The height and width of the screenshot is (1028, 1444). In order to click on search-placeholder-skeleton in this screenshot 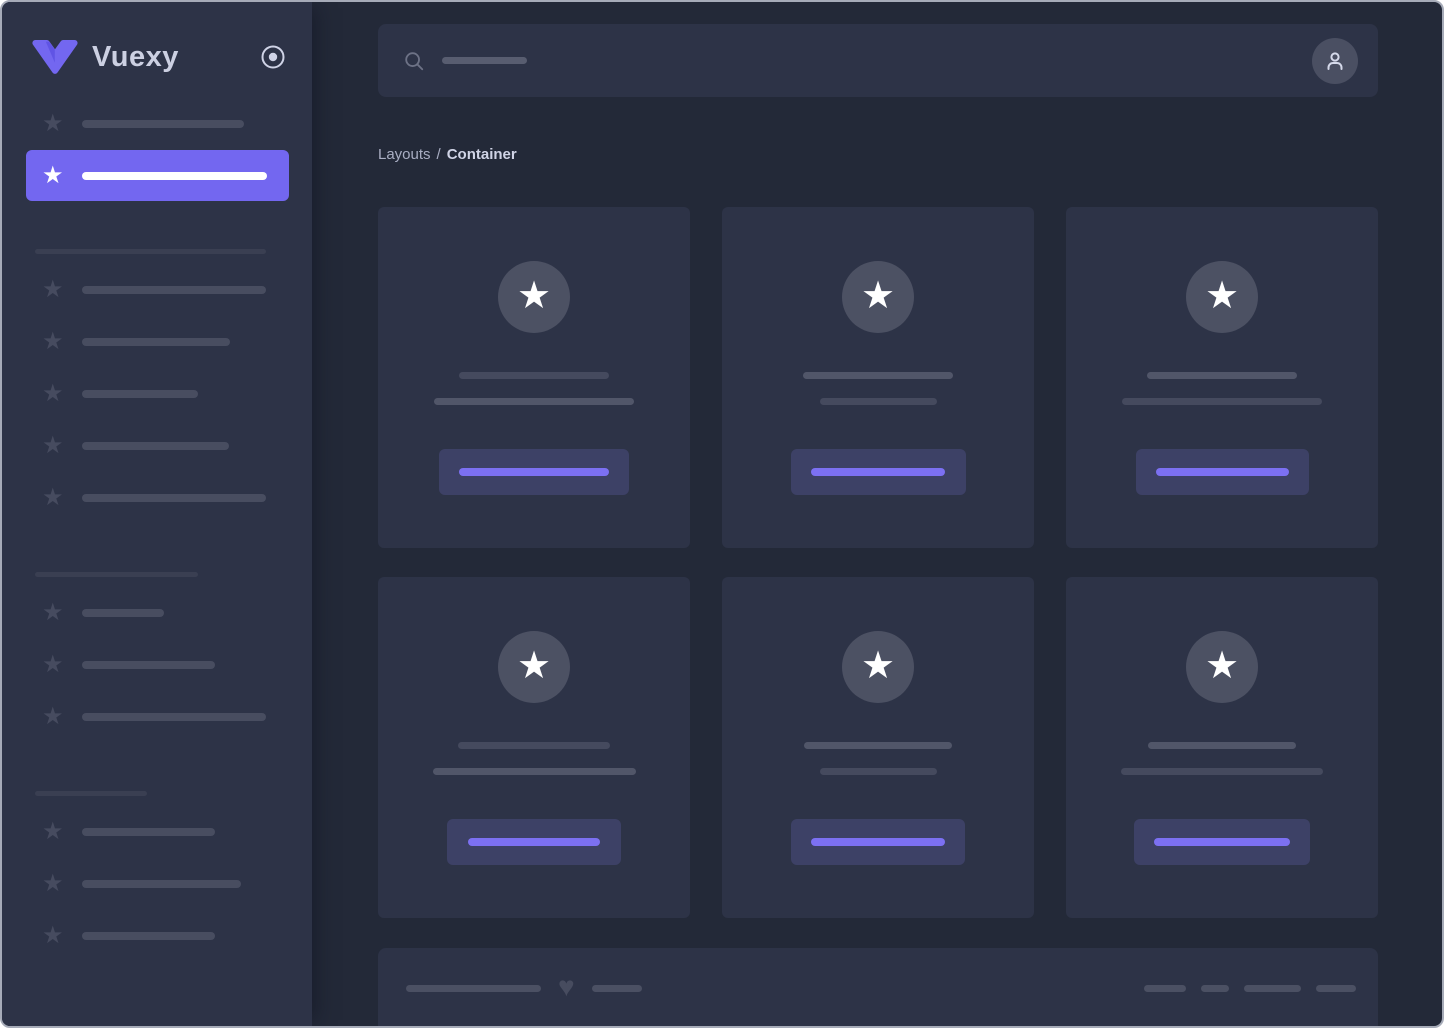, I will do `click(484, 60)`.